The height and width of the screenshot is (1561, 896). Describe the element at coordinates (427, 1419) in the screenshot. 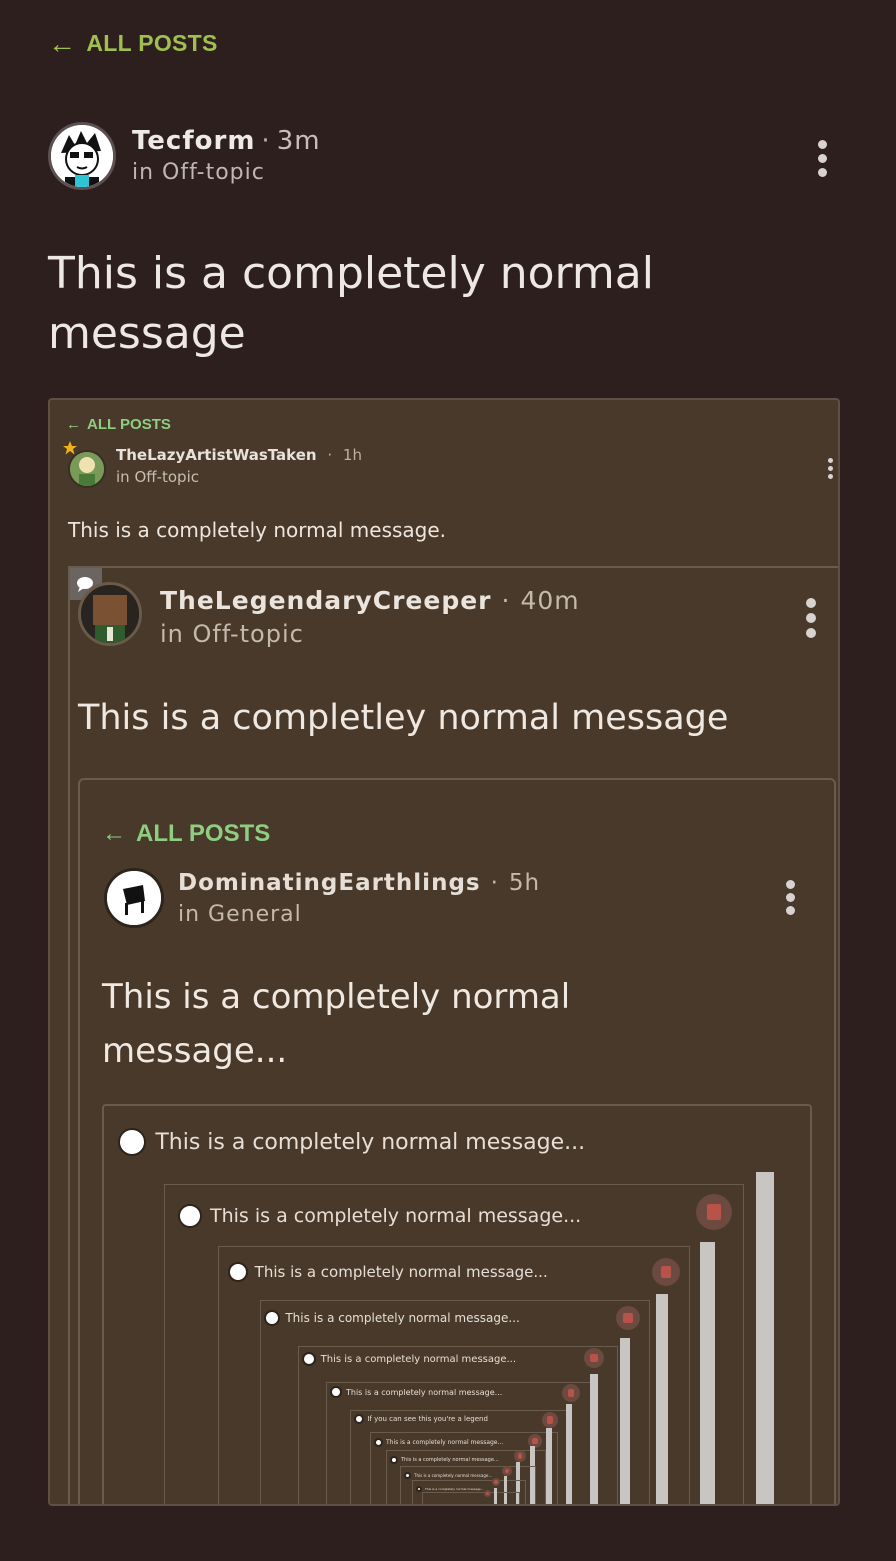

I see `recursive-row-text: If you can see this you're a legend` at that location.